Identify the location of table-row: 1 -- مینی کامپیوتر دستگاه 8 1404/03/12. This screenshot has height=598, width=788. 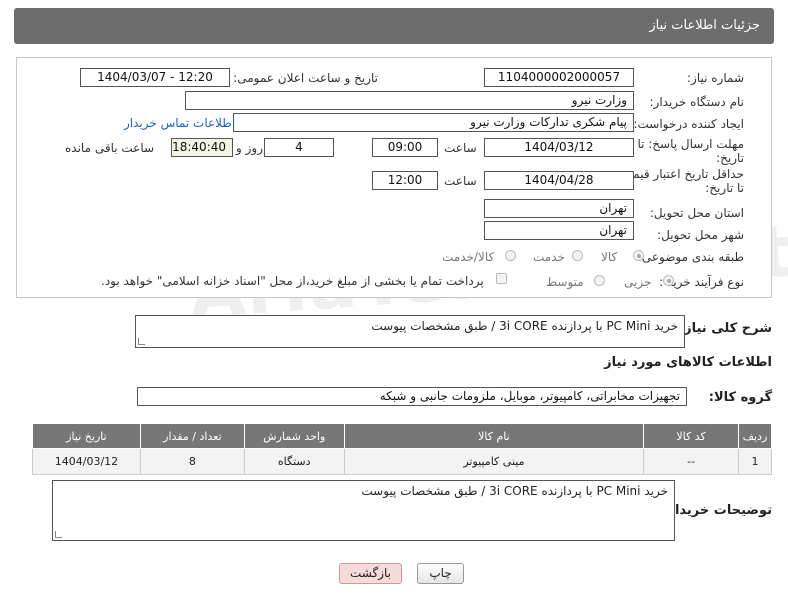
(402, 461).